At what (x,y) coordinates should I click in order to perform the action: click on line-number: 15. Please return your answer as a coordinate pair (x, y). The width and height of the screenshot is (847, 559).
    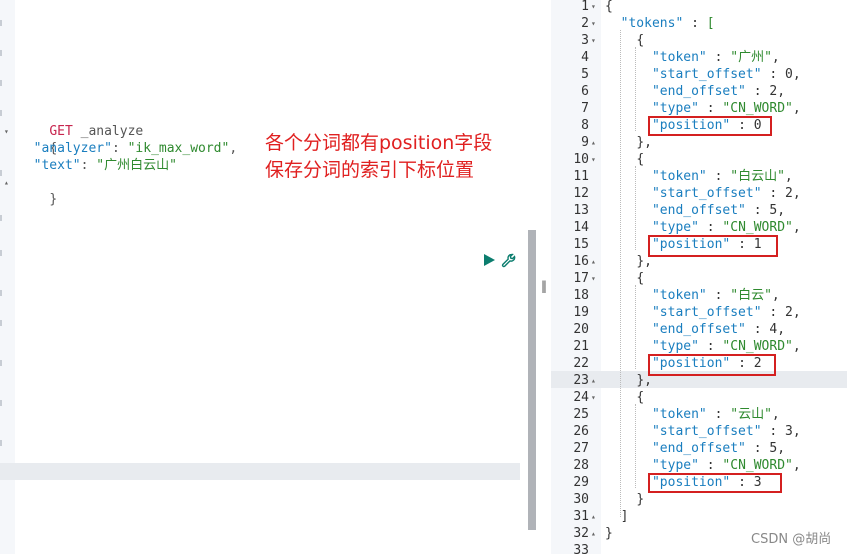
    Looking at the image, I should click on (581, 244).